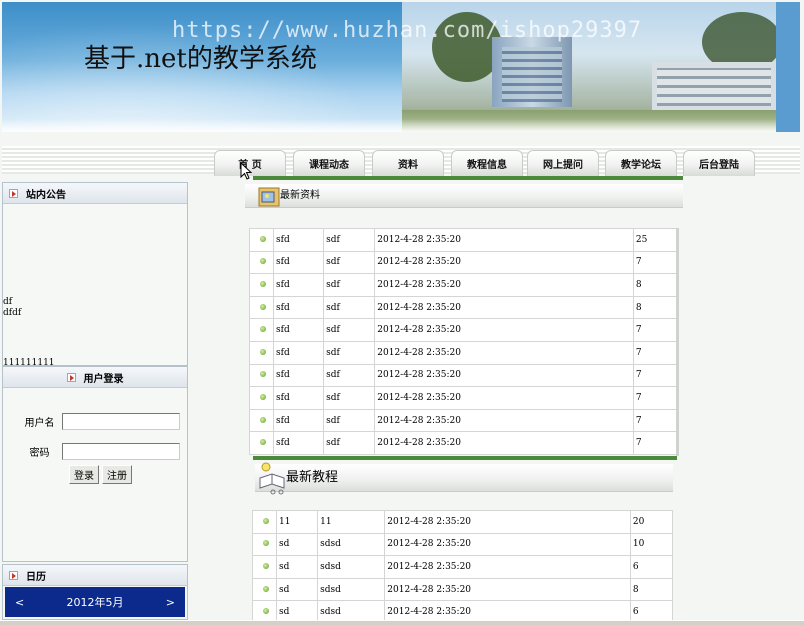  I want to click on next-month-button: >, so click(170, 602).